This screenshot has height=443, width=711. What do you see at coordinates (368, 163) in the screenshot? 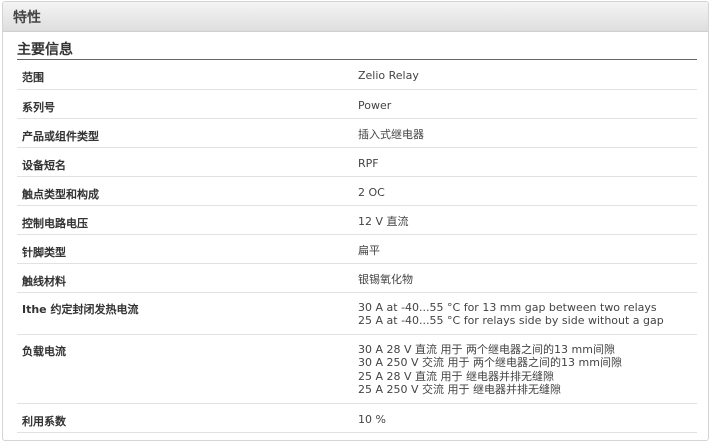
I see `spec-value-line: RPF` at bounding box center [368, 163].